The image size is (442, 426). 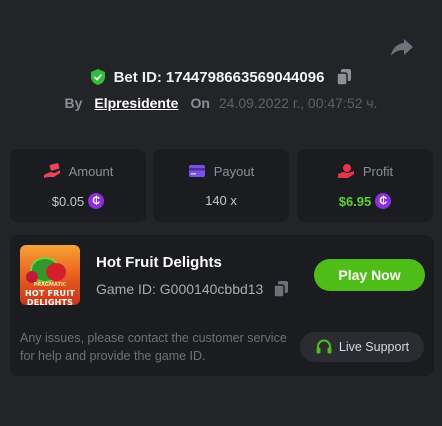 What do you see at coordinates (50, 297) in the screenshot?
I see `thumbnail-title: HOT FRUIT DELIGHTS` at bounding box center [50, 297].